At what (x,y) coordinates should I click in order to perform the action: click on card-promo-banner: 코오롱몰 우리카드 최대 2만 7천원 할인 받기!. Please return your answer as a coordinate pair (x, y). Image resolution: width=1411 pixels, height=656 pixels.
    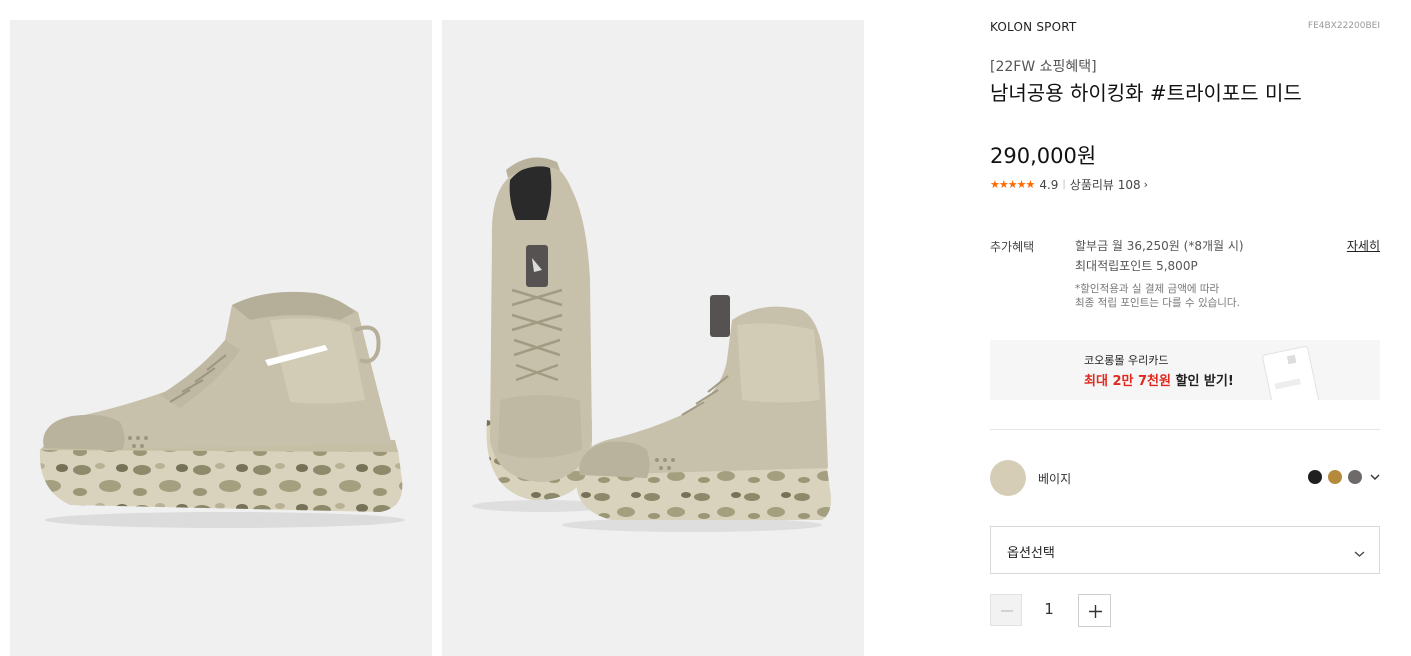
    Looking at the image, I should click on (1185, 370).